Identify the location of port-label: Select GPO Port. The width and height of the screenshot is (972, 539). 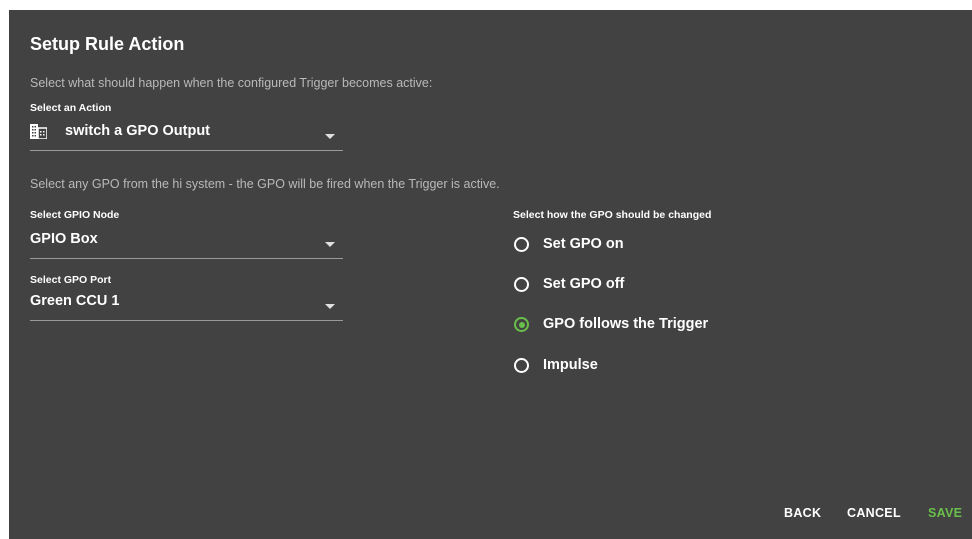
(71, 280).